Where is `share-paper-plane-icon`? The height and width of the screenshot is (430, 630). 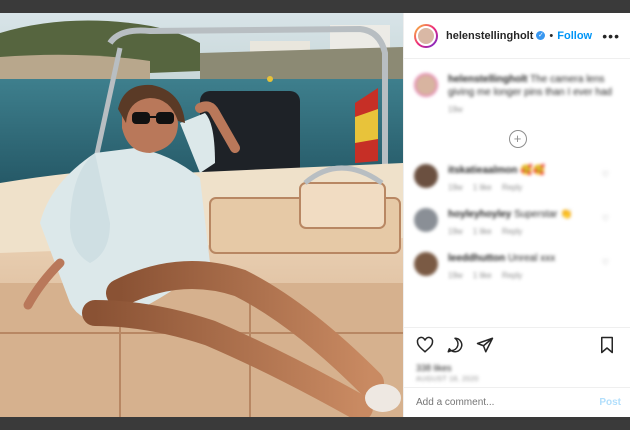
share-paper-plane-icon is located at coordinates (485, 347).